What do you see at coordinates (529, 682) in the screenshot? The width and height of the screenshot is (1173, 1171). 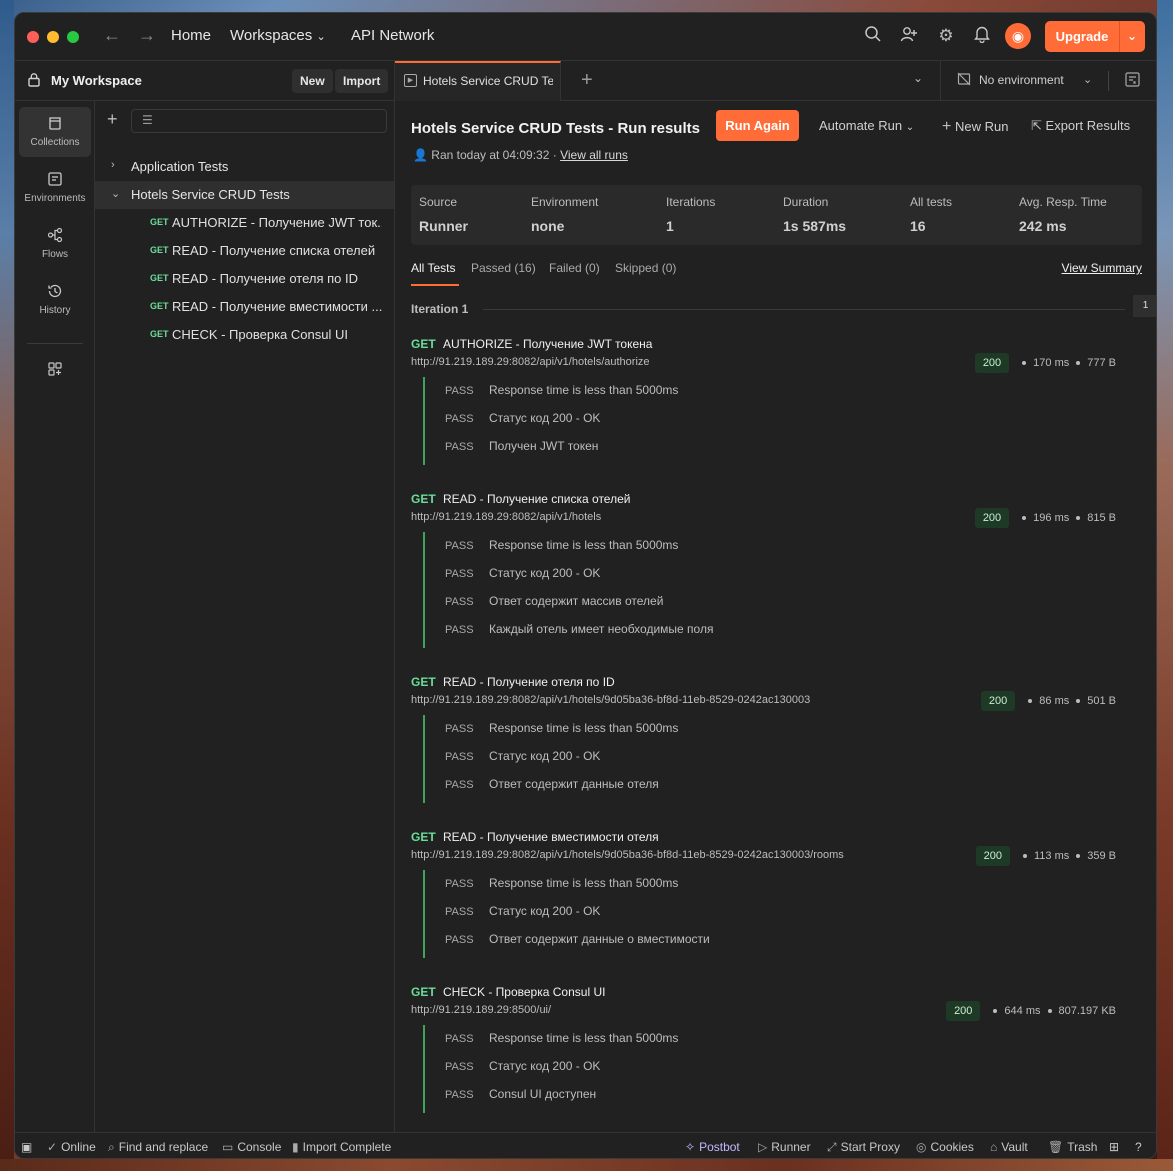 I see `request-name: READ - Получение отеля по ID` at bounding box center [529, 682].